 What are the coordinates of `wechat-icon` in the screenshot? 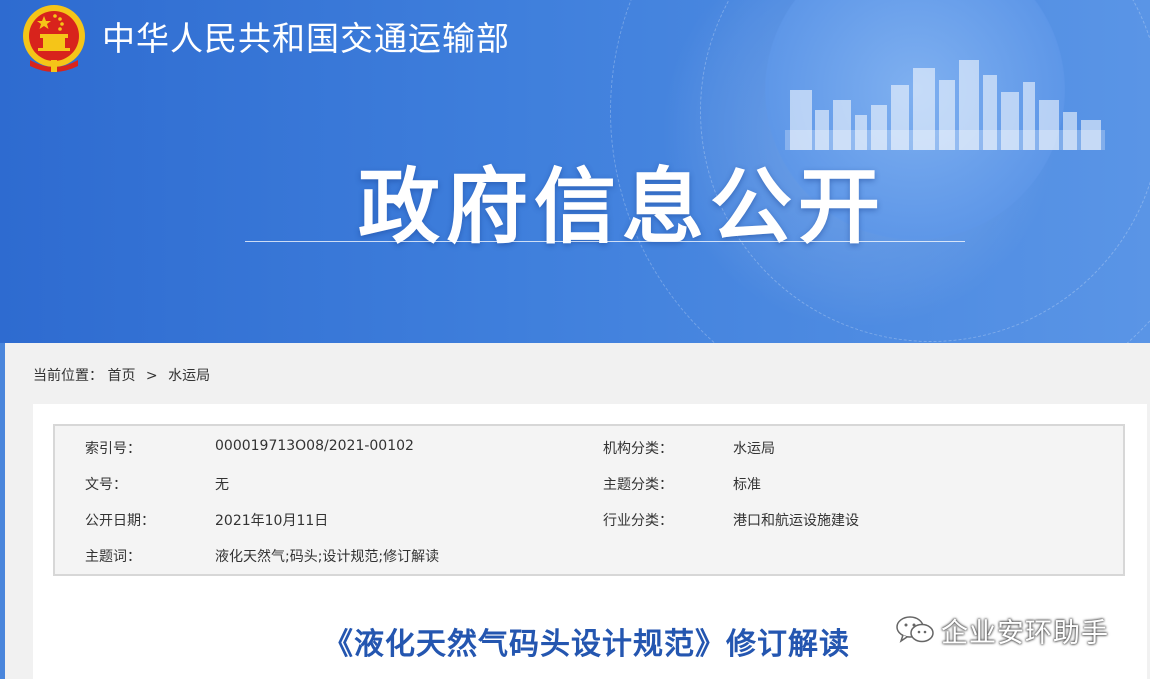 It's located at (915, 629).